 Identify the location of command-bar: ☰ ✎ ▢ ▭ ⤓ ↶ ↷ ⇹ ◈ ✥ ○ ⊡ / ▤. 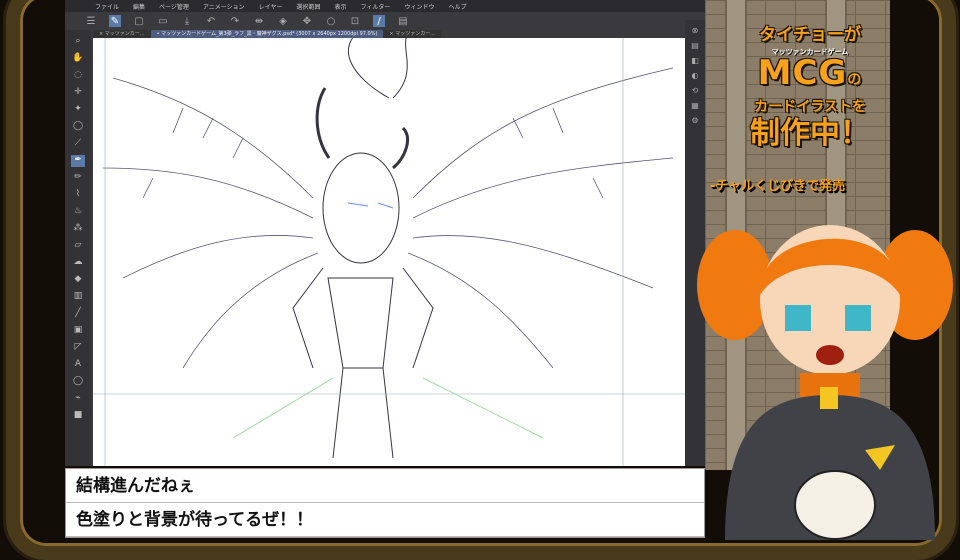
(385, 21).